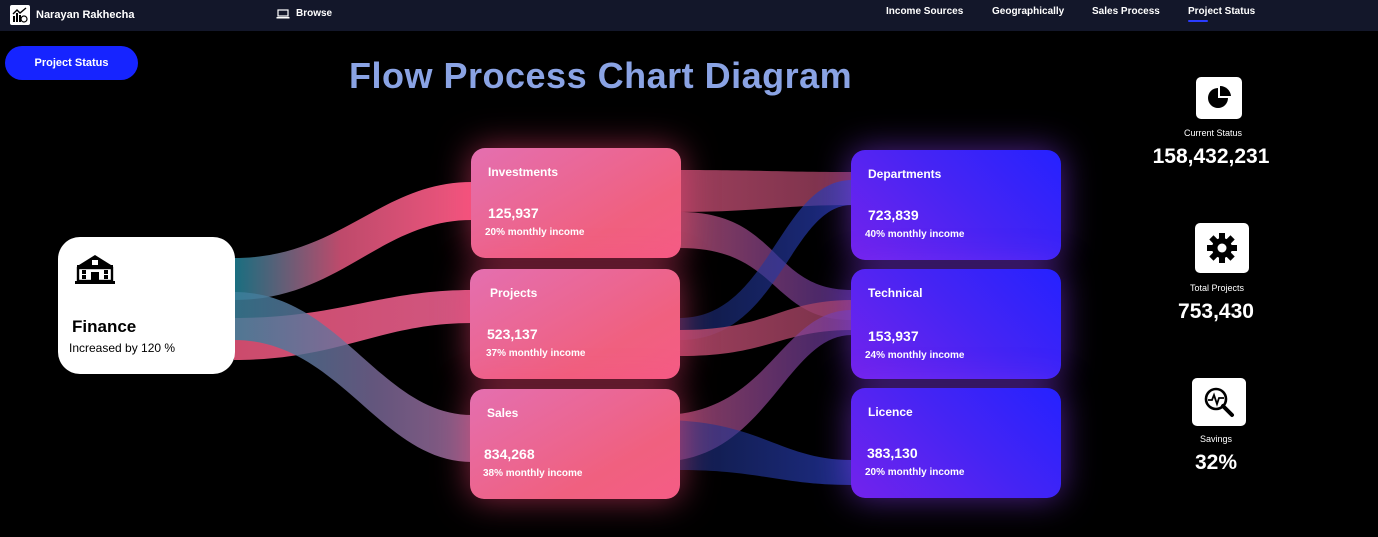  Describe the element at coordinates (893, 215) in the screenshot. I see `node-value: 723,839` at that location.